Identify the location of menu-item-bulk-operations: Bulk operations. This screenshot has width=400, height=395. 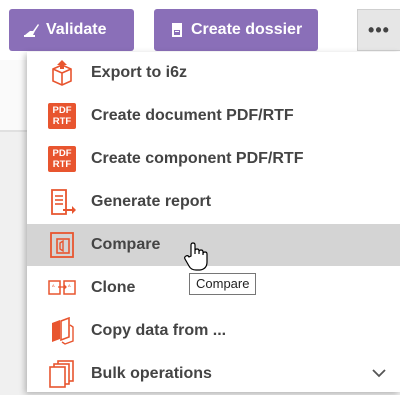
(213, 374).